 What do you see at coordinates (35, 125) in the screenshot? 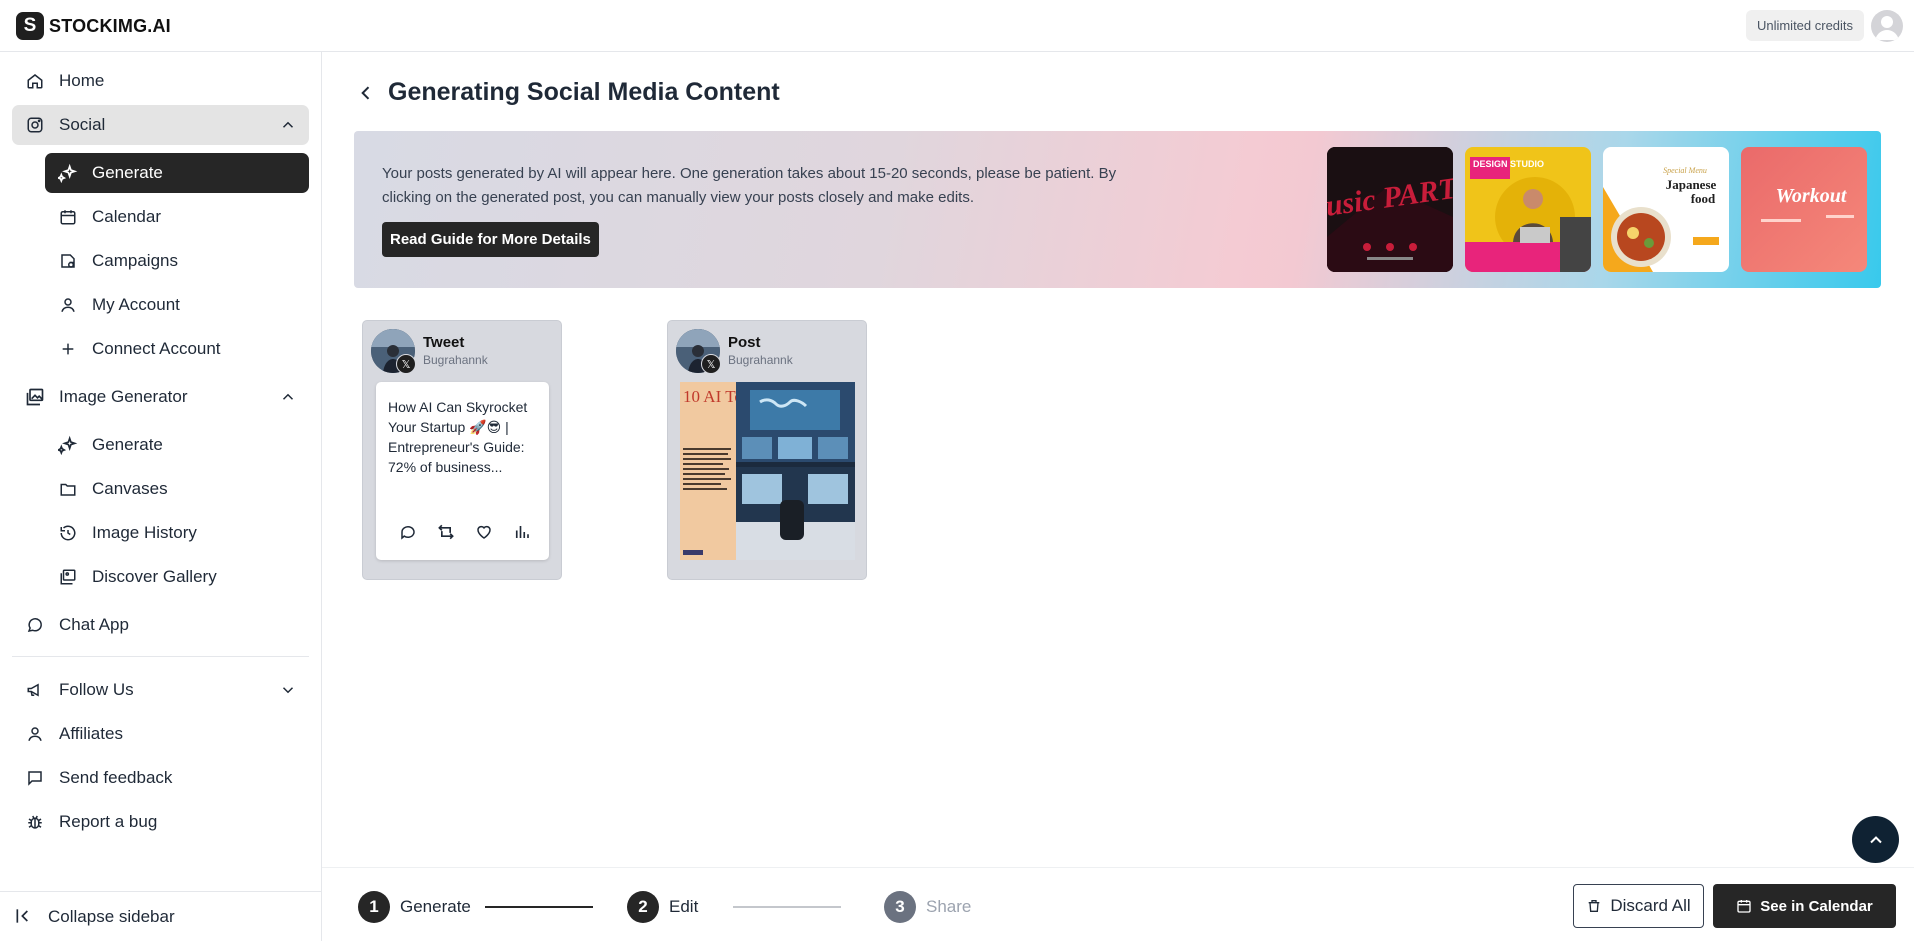
I see `instagram-icon` at bounding box center [35, 125].